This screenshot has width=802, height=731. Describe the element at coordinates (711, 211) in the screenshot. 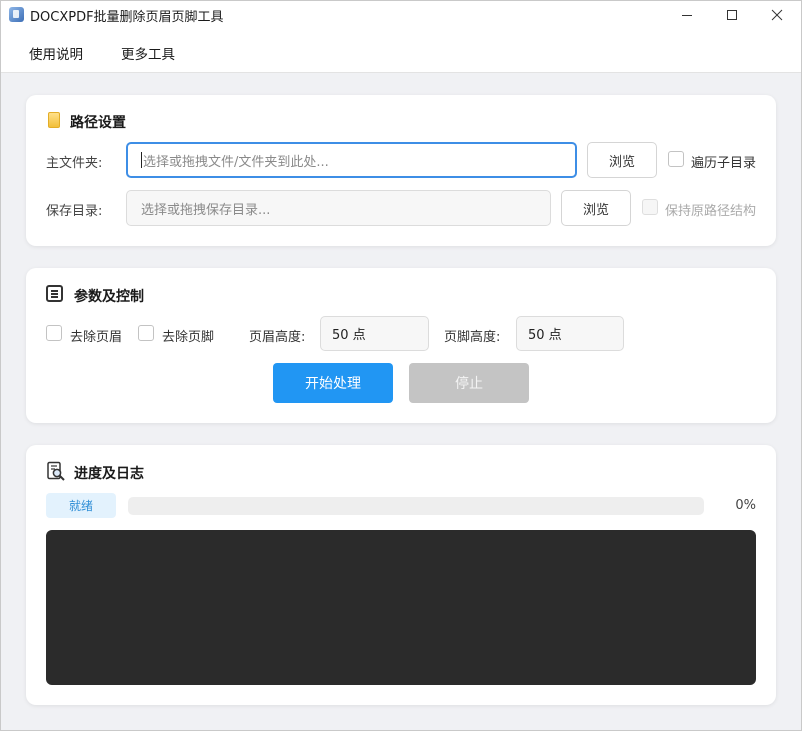

I see `keep-path-structure-label: 保持原路径结构` at that location.